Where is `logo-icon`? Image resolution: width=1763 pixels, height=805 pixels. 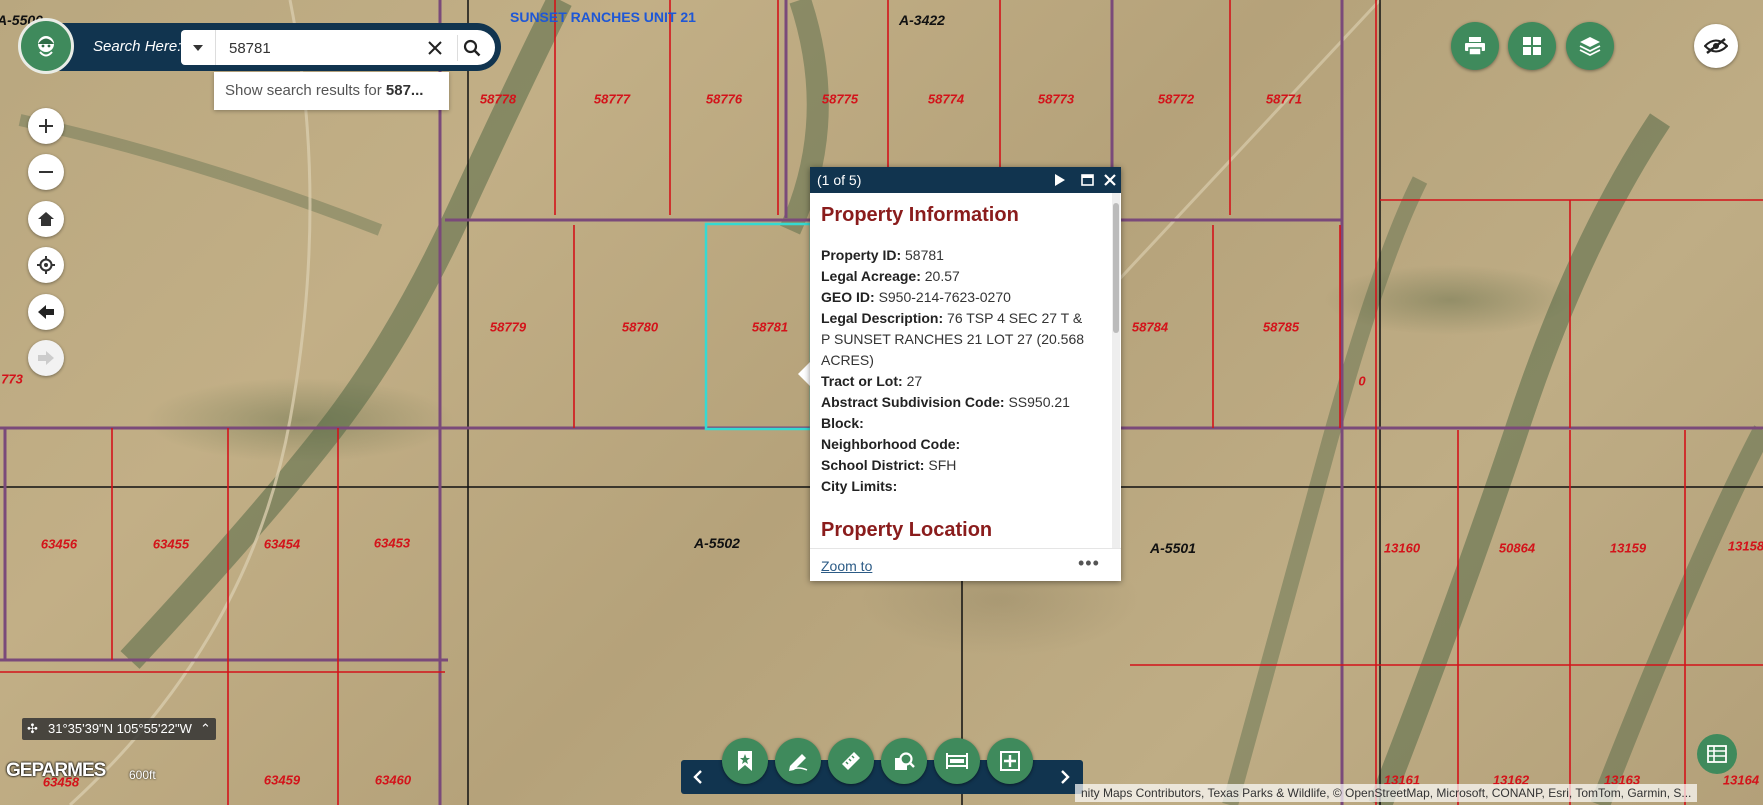 logo-icon is located at coordinates (46, 46).